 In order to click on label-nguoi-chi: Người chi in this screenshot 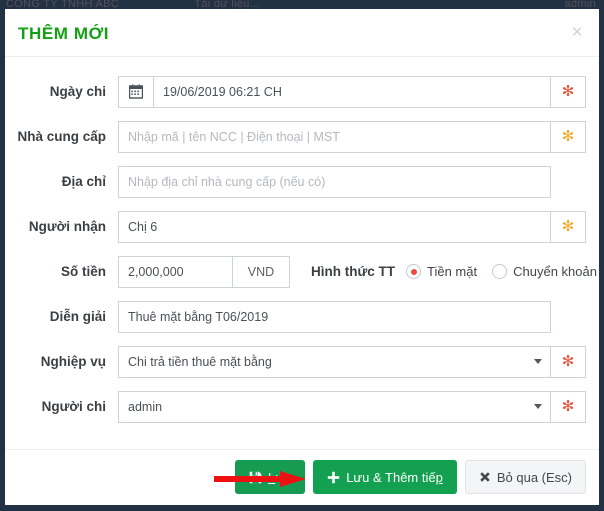, I will do `click(73, 406)`.